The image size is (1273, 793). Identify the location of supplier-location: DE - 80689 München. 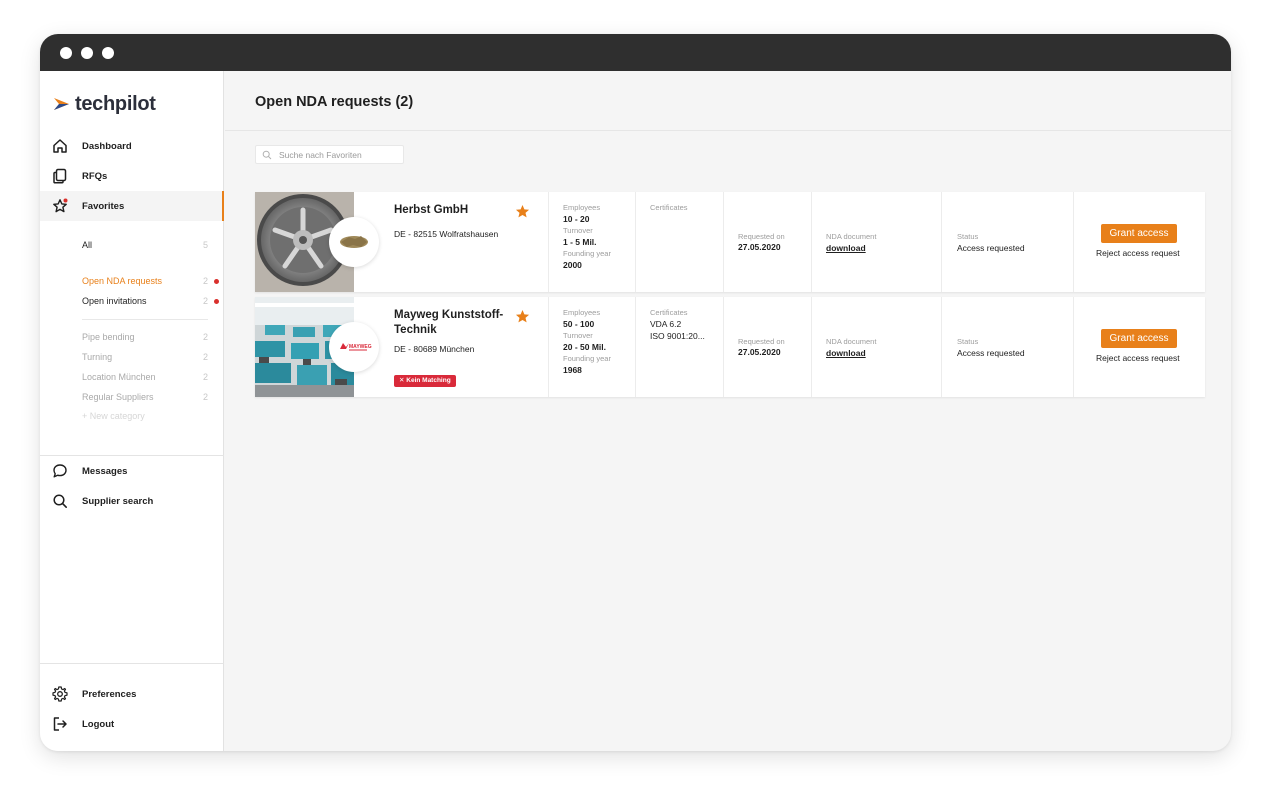
(434, 349).